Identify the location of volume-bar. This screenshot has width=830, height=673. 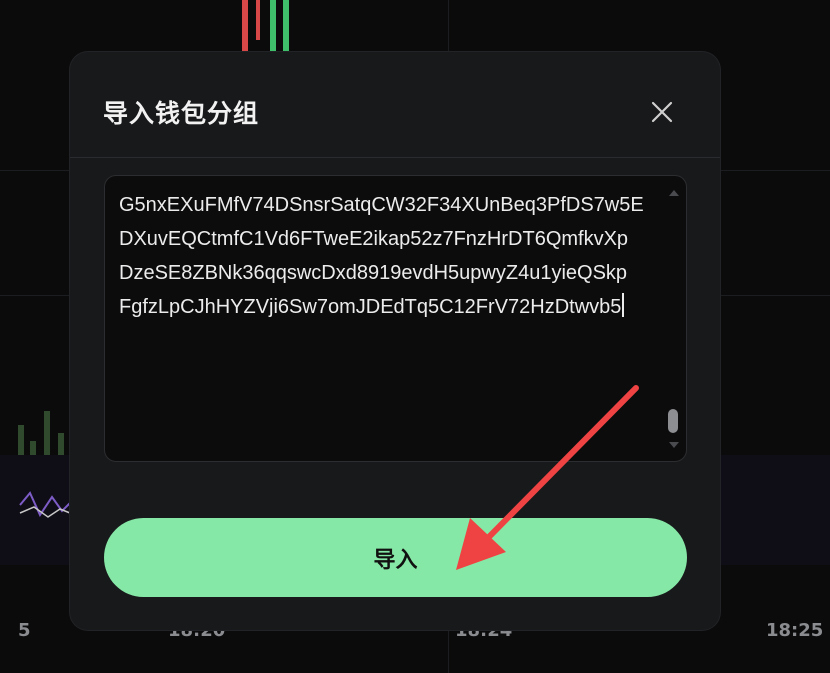
(47, 436).